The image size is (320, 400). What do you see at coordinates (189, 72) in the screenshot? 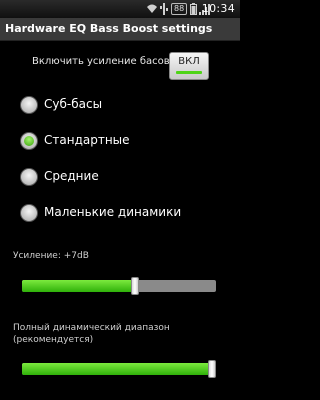
I see `toggle-on-indicator` at bounding box center [189, 72].